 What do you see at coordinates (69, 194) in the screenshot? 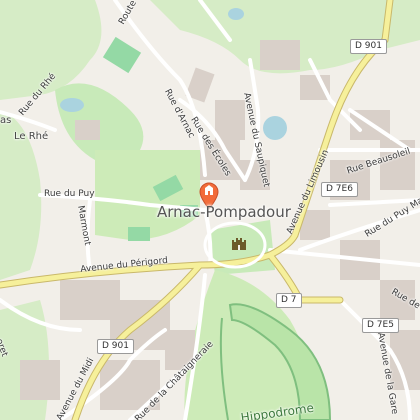
I see `label-rue-du-puy: Rue du Puy` at bounding box center [69, 194].